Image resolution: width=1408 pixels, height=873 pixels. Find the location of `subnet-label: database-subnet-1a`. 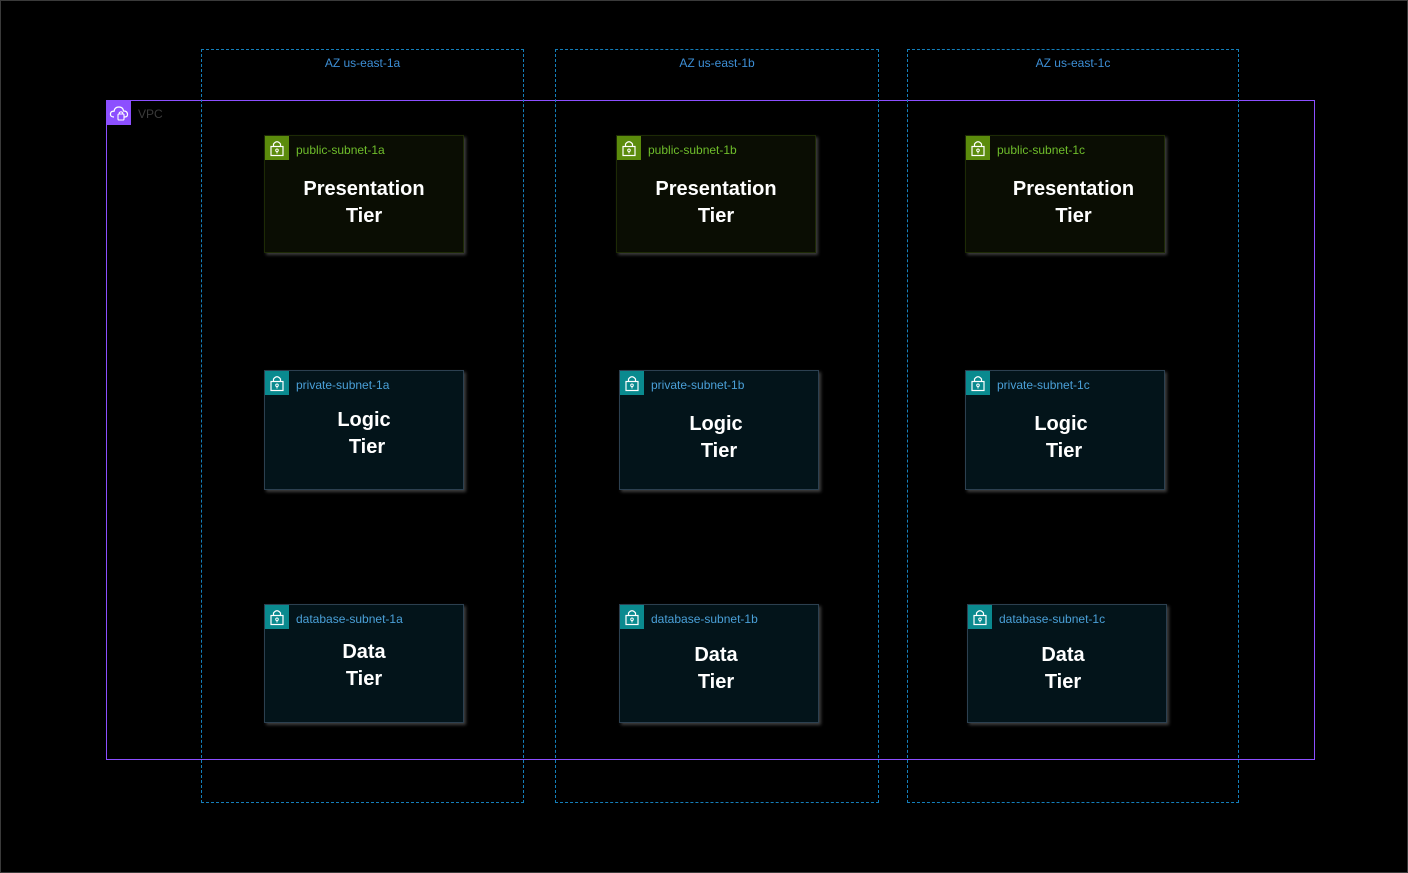

subnet-label: database-subnet-1a is located at coordinates (349, 619).